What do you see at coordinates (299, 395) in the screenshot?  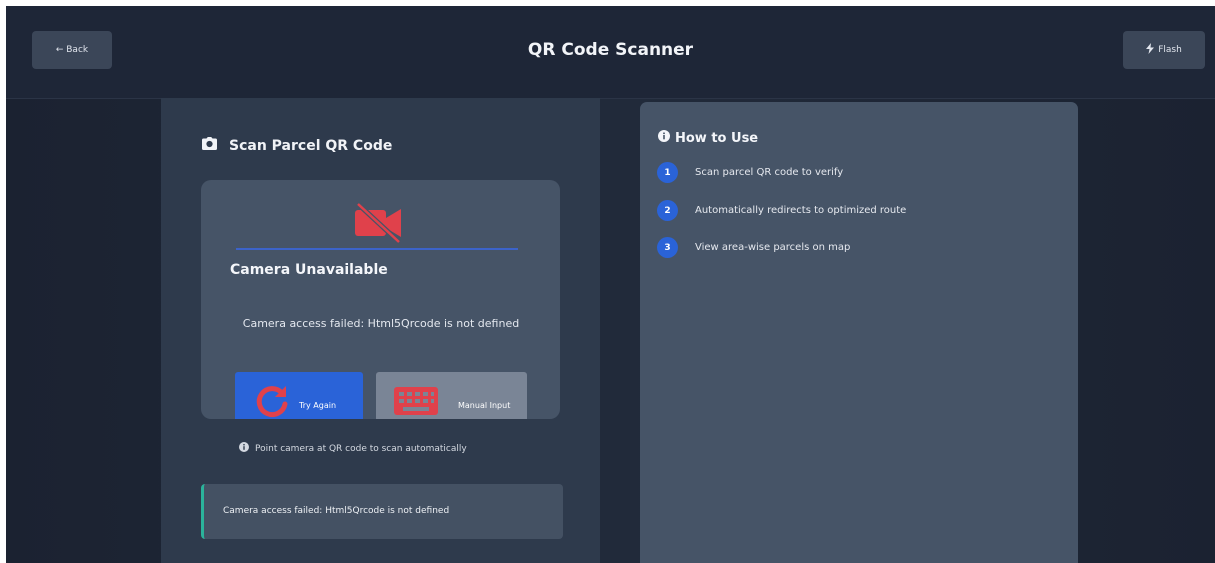 I see `try-again-button: Try Again` at bounding box center [299, 395].